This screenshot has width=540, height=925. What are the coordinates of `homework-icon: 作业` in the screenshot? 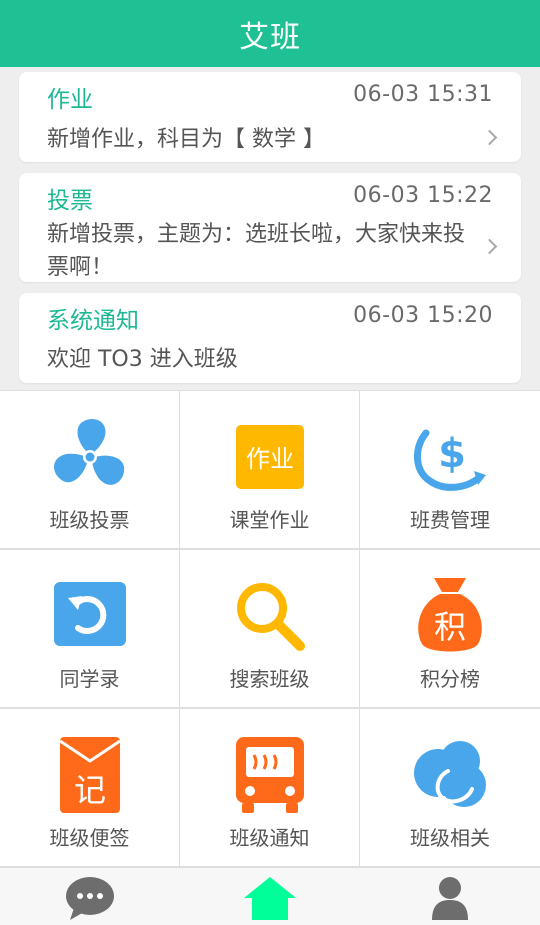 It's located at (270, 457).